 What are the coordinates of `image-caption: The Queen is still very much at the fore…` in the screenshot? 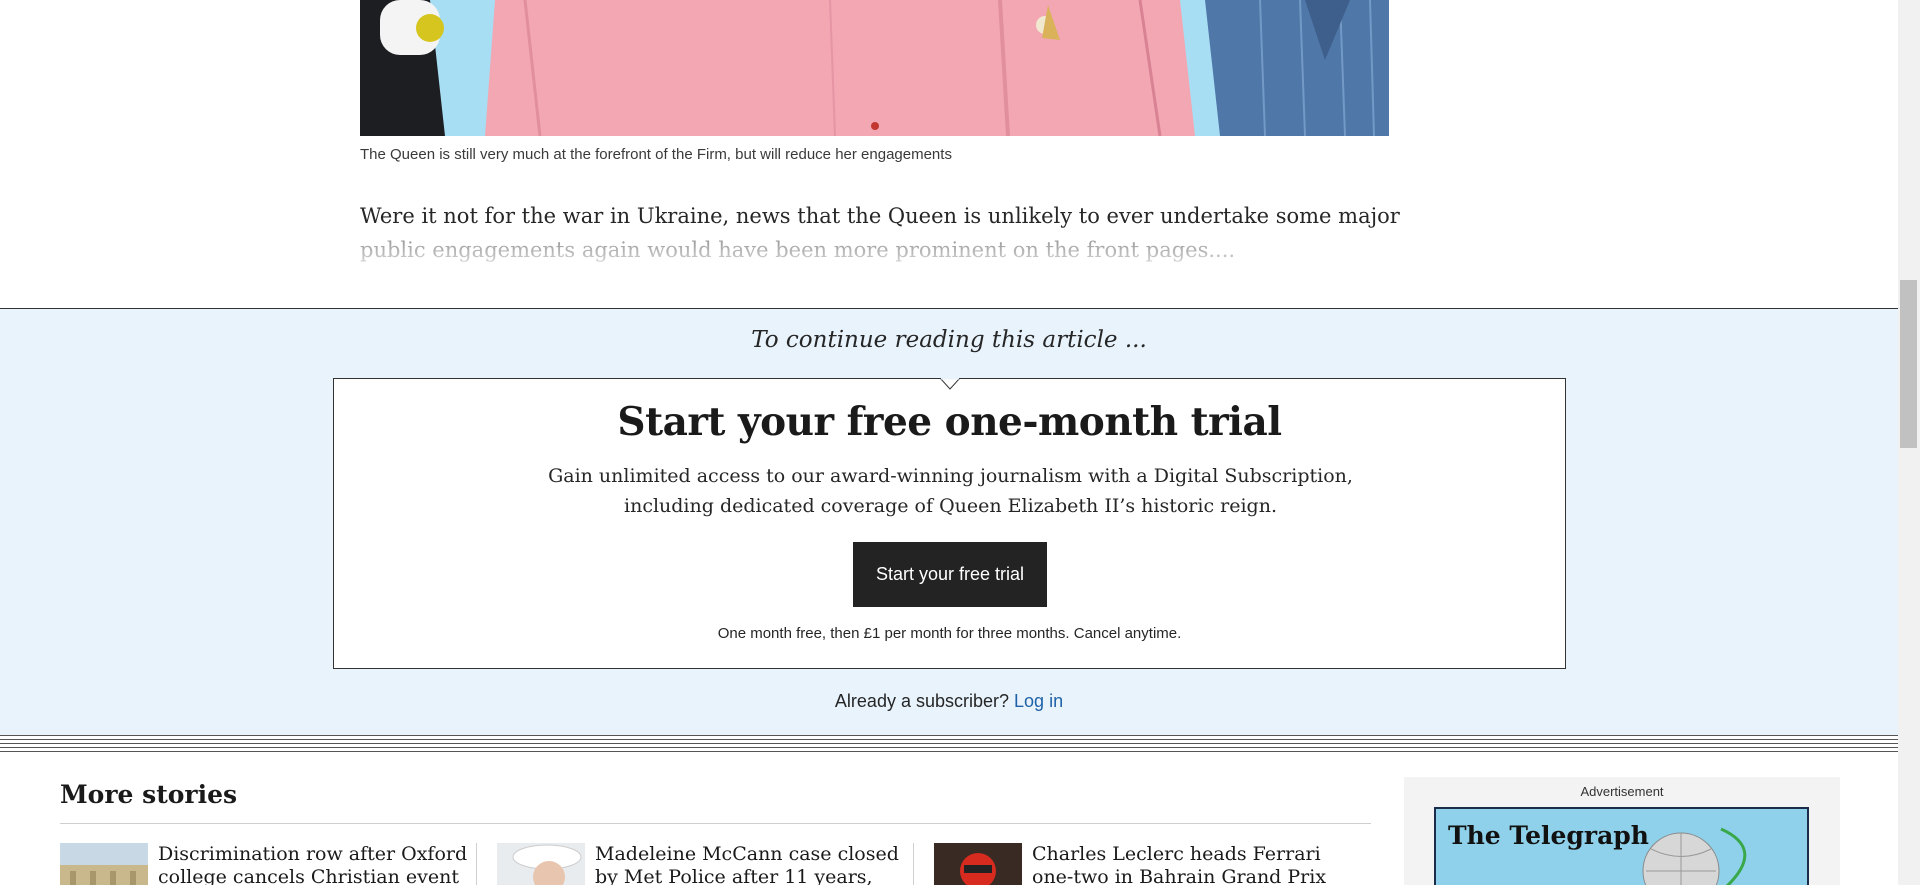 It's located at (656, 154).